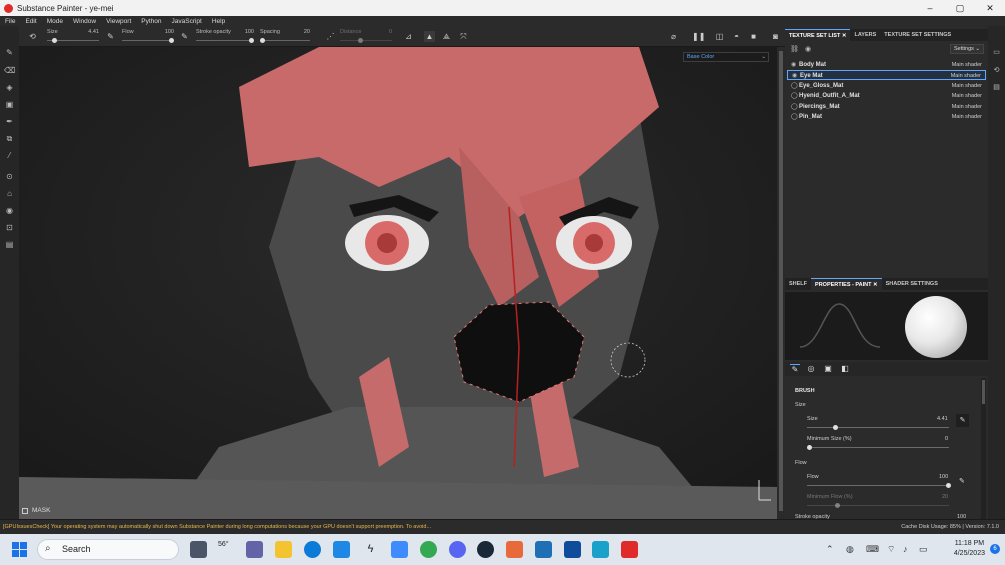  I want to click on mask-checkbox, so click(25, 510).